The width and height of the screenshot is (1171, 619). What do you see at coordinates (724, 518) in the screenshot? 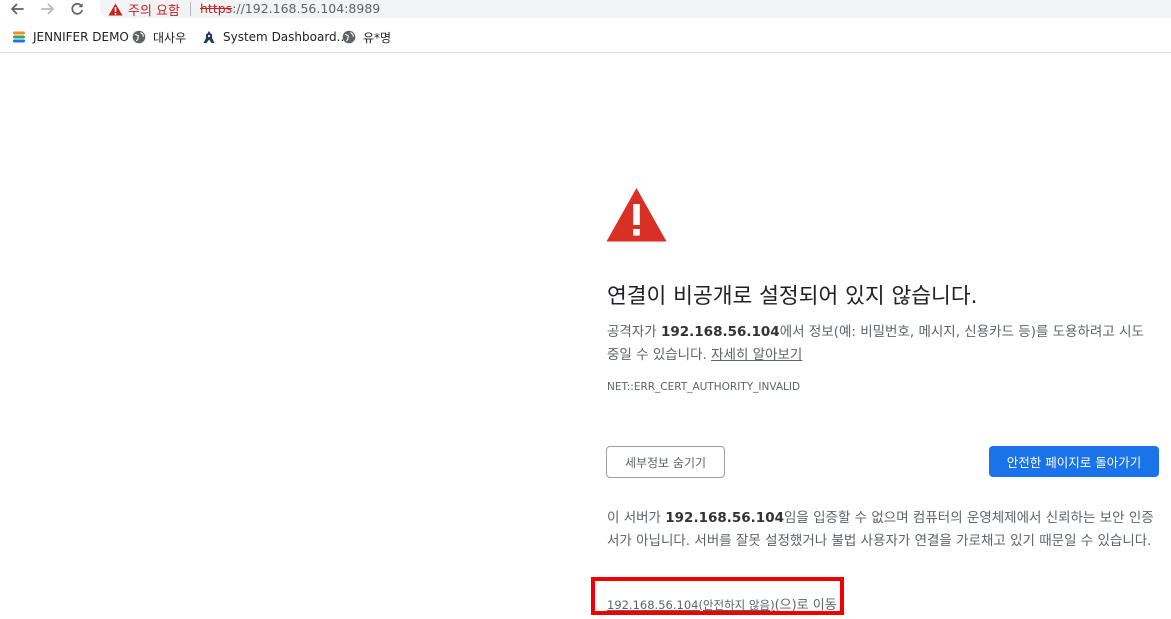
I see `details-host: 192.168.56.104` at bounding box center [724, 518].